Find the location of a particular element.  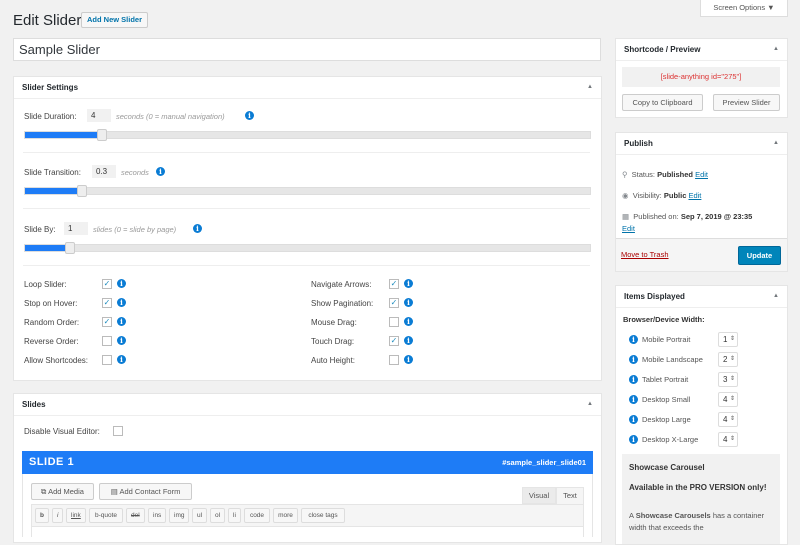

add-media-button: ⧉ Add Media is located at coordinates (62, 491).